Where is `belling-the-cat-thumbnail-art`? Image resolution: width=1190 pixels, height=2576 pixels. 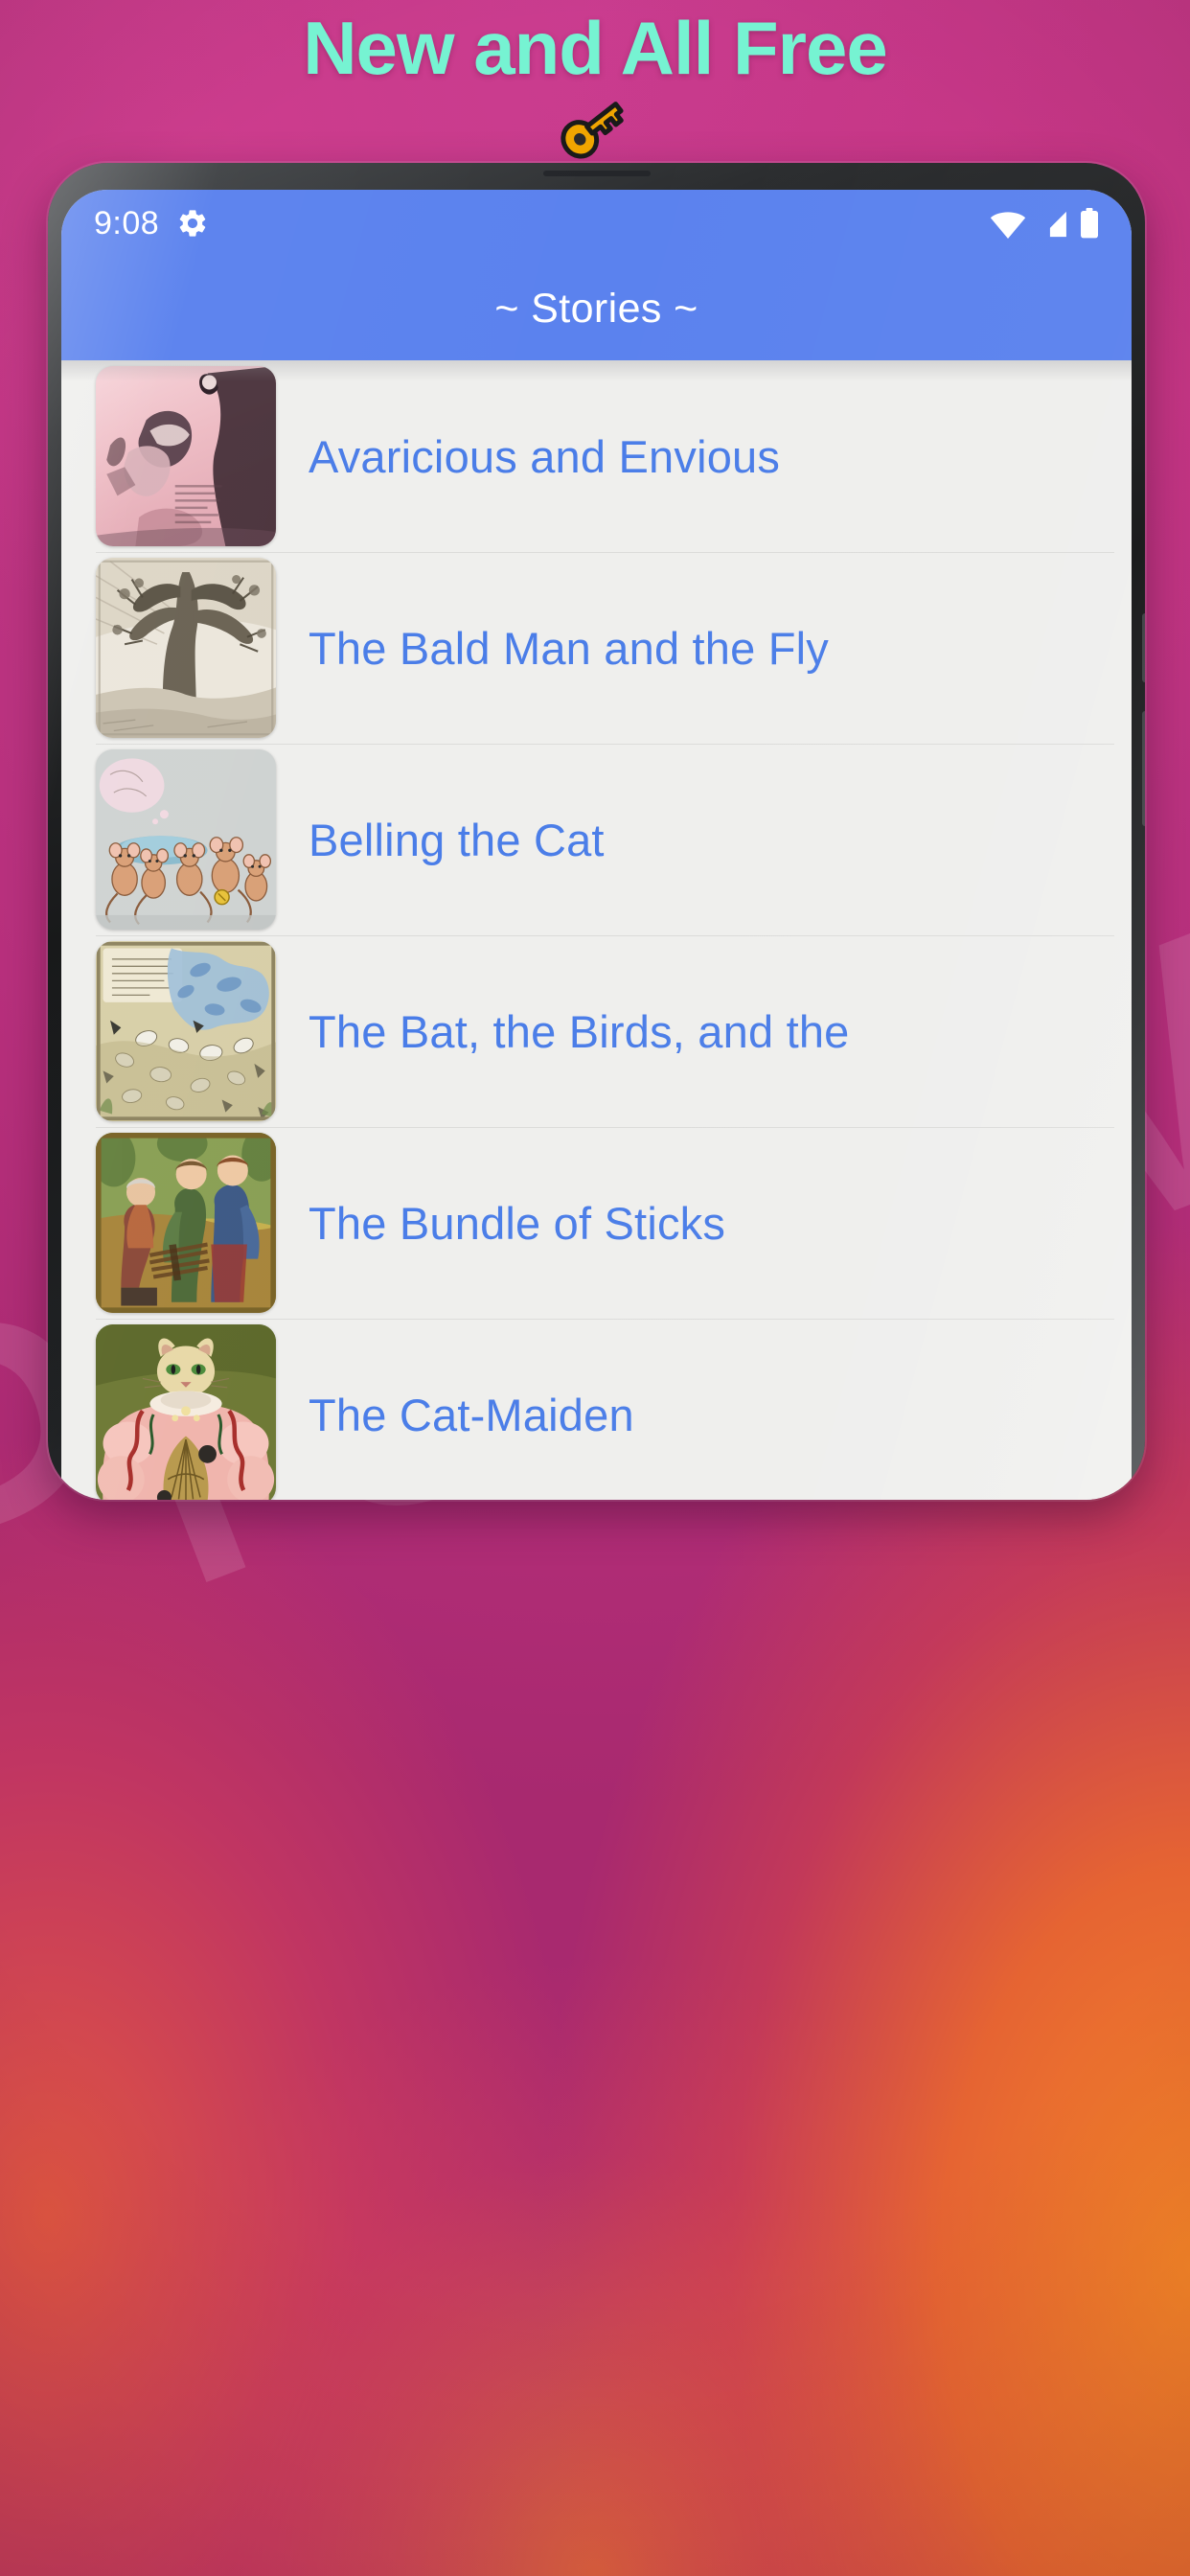
belling-the-cat-thumbnail-art is located at coordinates (186, 839).